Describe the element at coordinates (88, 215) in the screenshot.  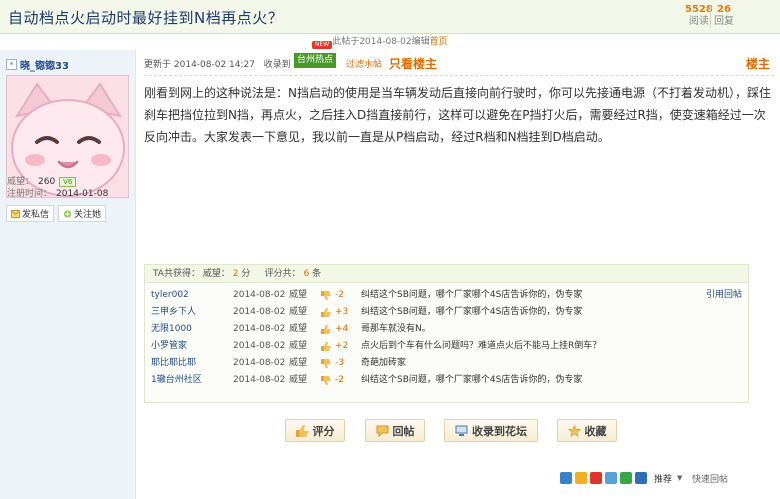
I see `follow-label: 关注她` at that location.